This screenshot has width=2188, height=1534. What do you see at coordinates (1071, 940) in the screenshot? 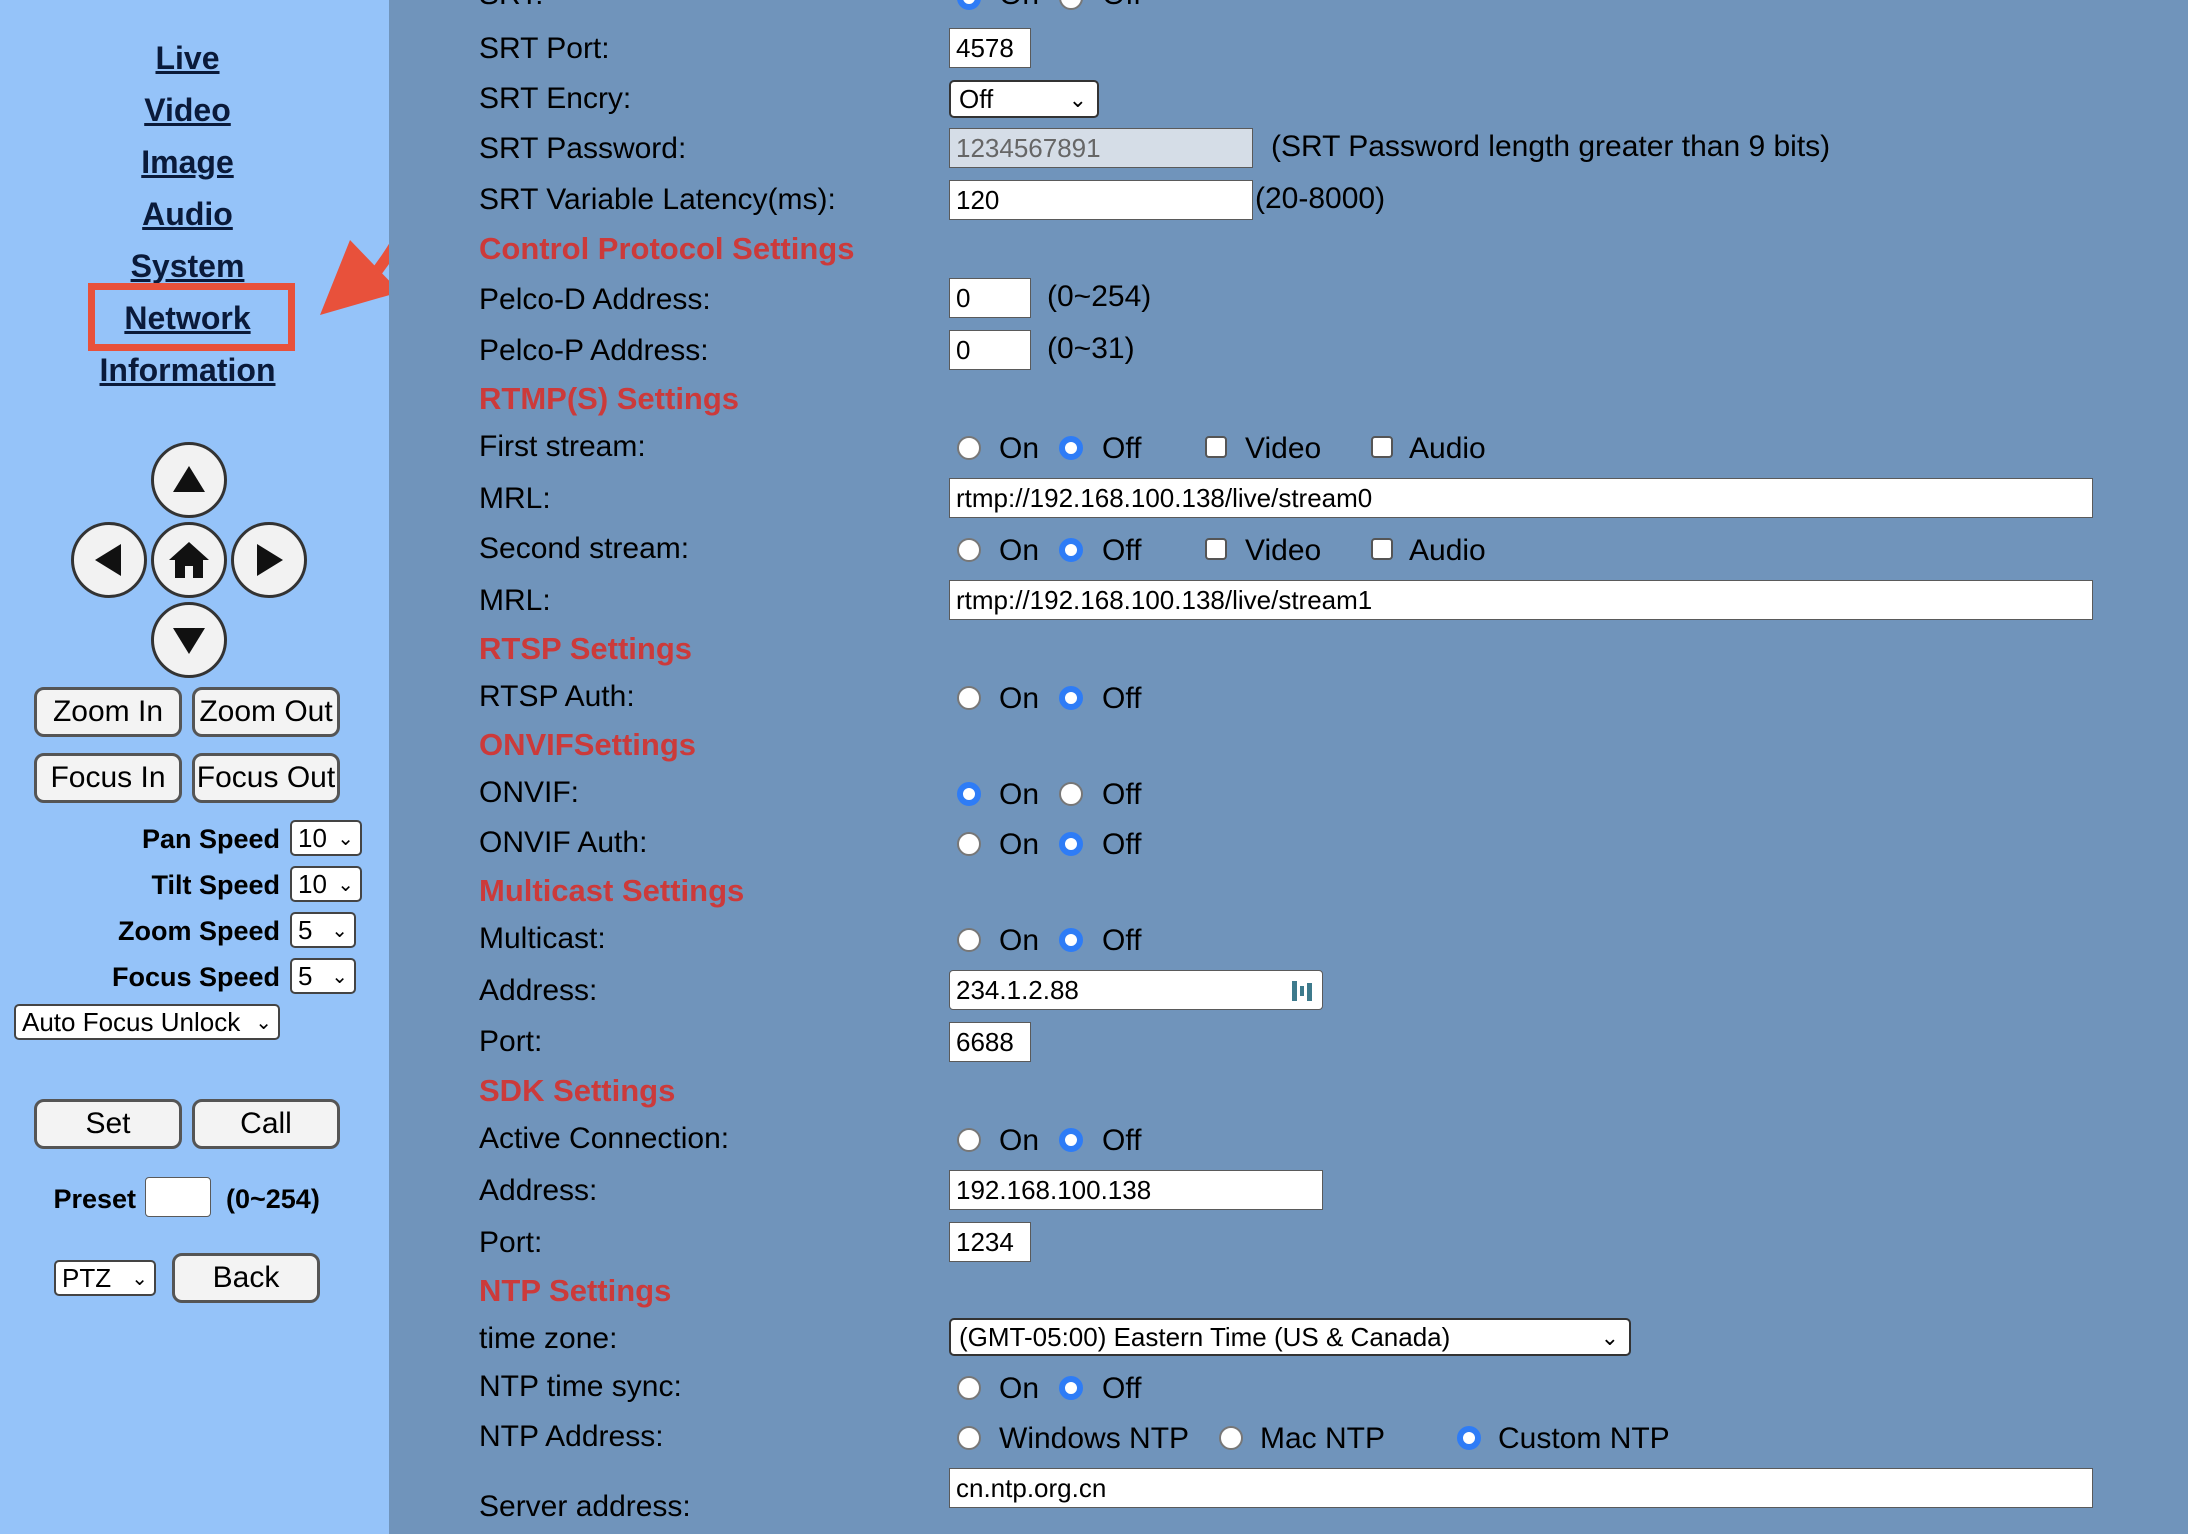
I see `multicast-off-radio` at bounding box center [1071, 940].